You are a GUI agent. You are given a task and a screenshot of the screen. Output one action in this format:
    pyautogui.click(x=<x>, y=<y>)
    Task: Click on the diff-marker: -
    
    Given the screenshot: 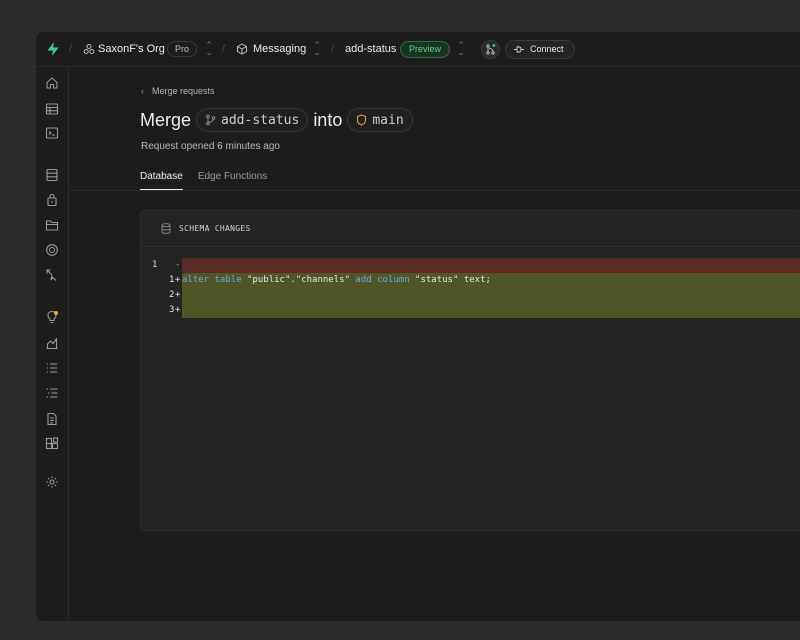 What is the action you would take?
    pyautogui.click(x=178, y=265)
    